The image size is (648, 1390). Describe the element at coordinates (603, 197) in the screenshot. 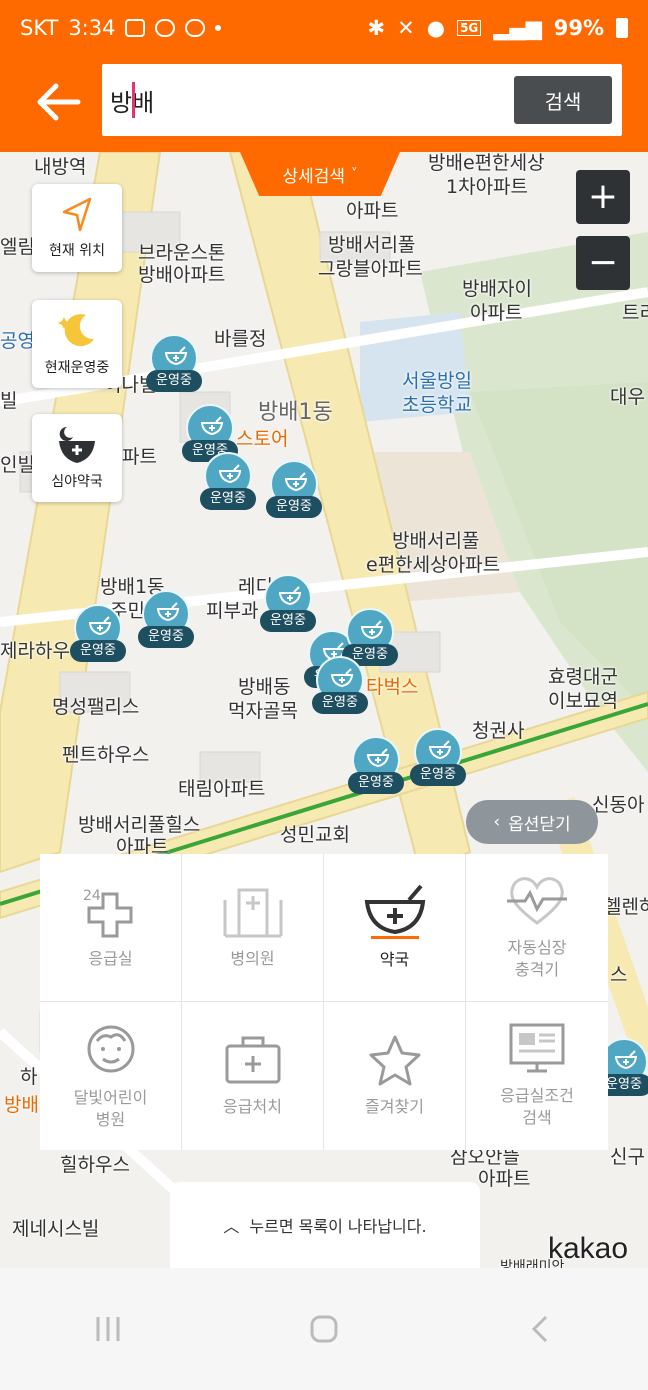

I see `zoom-in-button: +` at that location.